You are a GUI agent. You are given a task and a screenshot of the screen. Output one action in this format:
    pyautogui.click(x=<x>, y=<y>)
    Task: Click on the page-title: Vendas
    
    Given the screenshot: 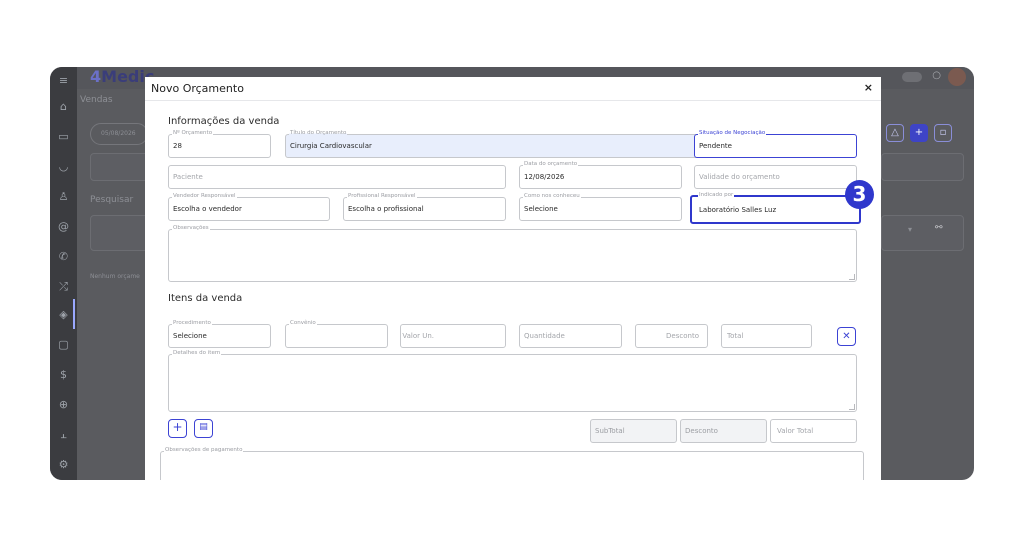 What is the action you would take?
    pyautogui.click(x=96, y=100)
    